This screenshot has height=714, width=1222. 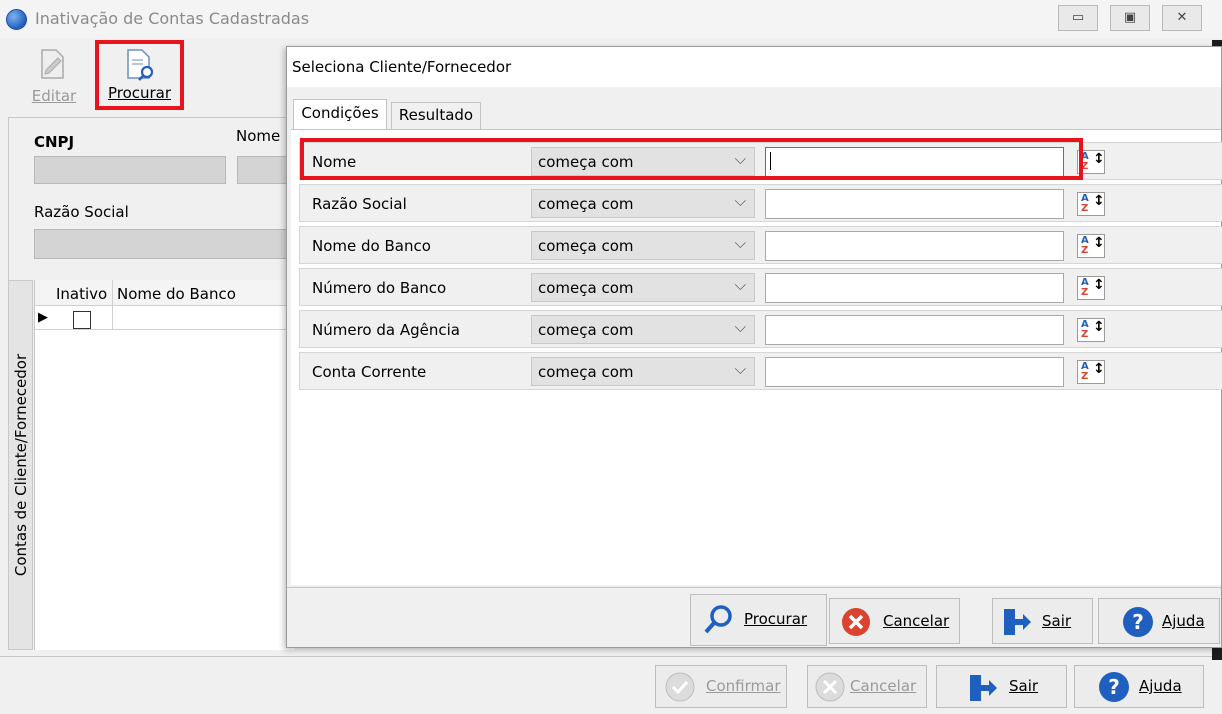 What do you see at coordinates (371, 246) in the screenshot?
I see `condition-label: Nome do Banco` at bounding box center [371, 246].